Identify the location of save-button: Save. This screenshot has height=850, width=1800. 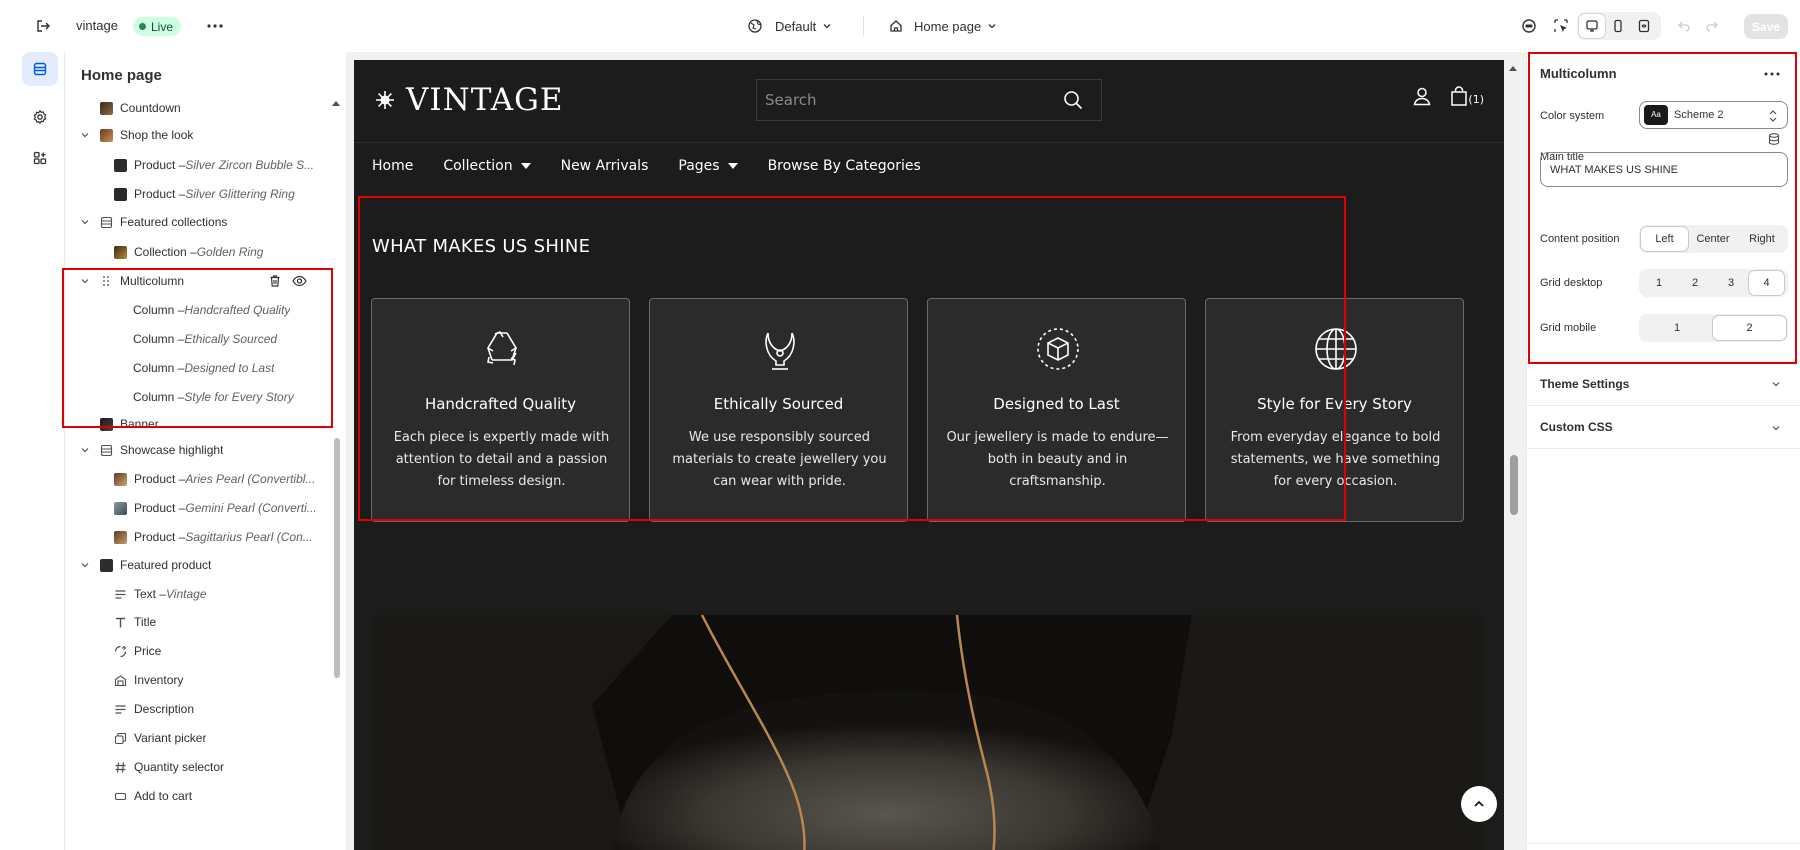
(1766, 26).